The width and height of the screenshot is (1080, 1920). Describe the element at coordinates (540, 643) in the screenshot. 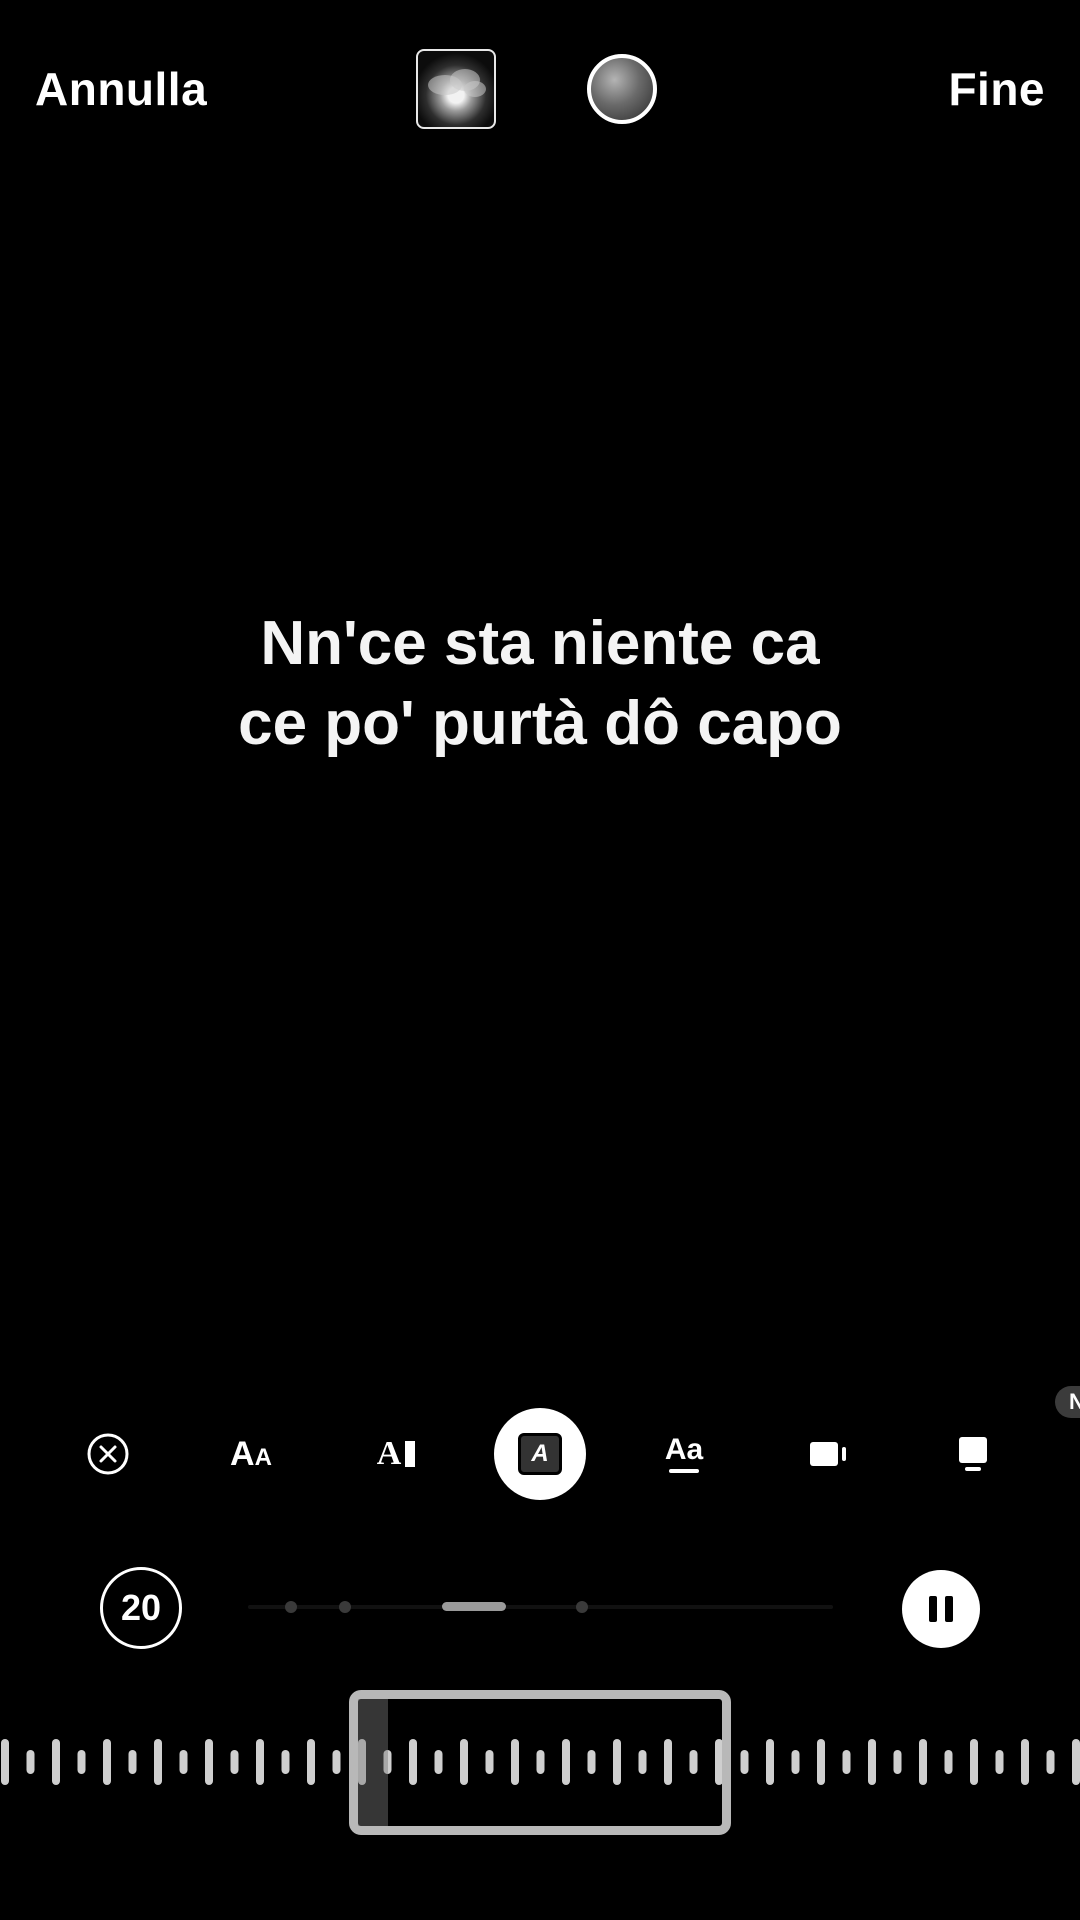

I see `lyrics-line-1: Nn'ce sta niente ca` at that location.